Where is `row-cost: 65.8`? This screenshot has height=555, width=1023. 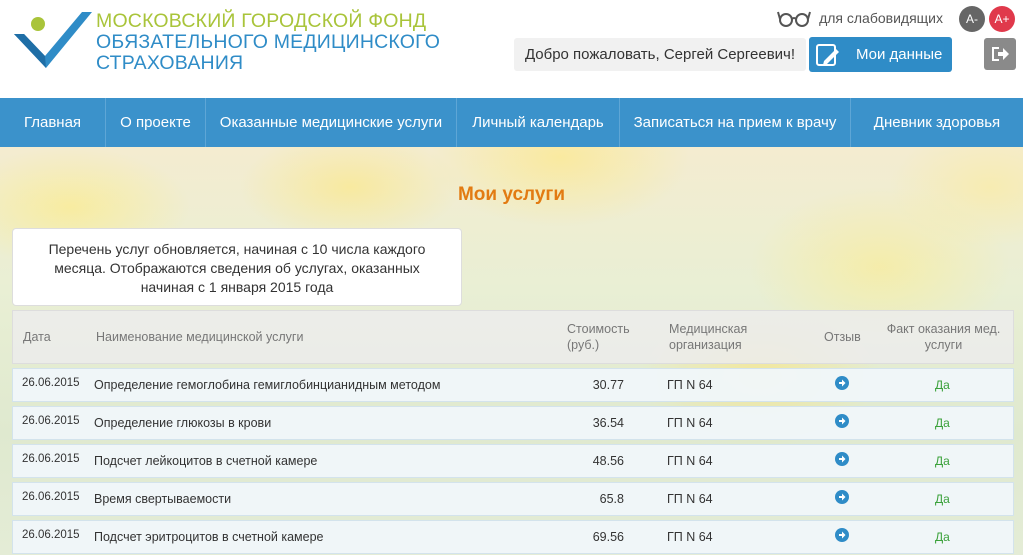
row-cost: 65.8 is located at coordinates (611, 499).